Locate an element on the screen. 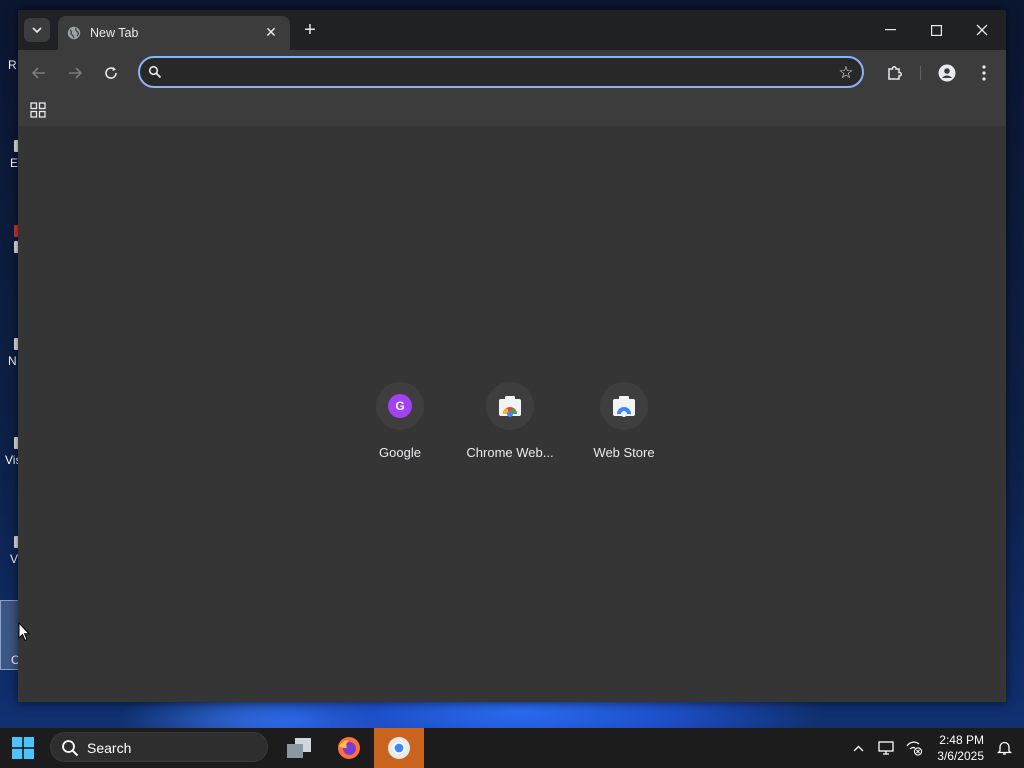 This screenshot has width=1024, height=768. kebab-menu-icon is located at coordinates (984, 73).